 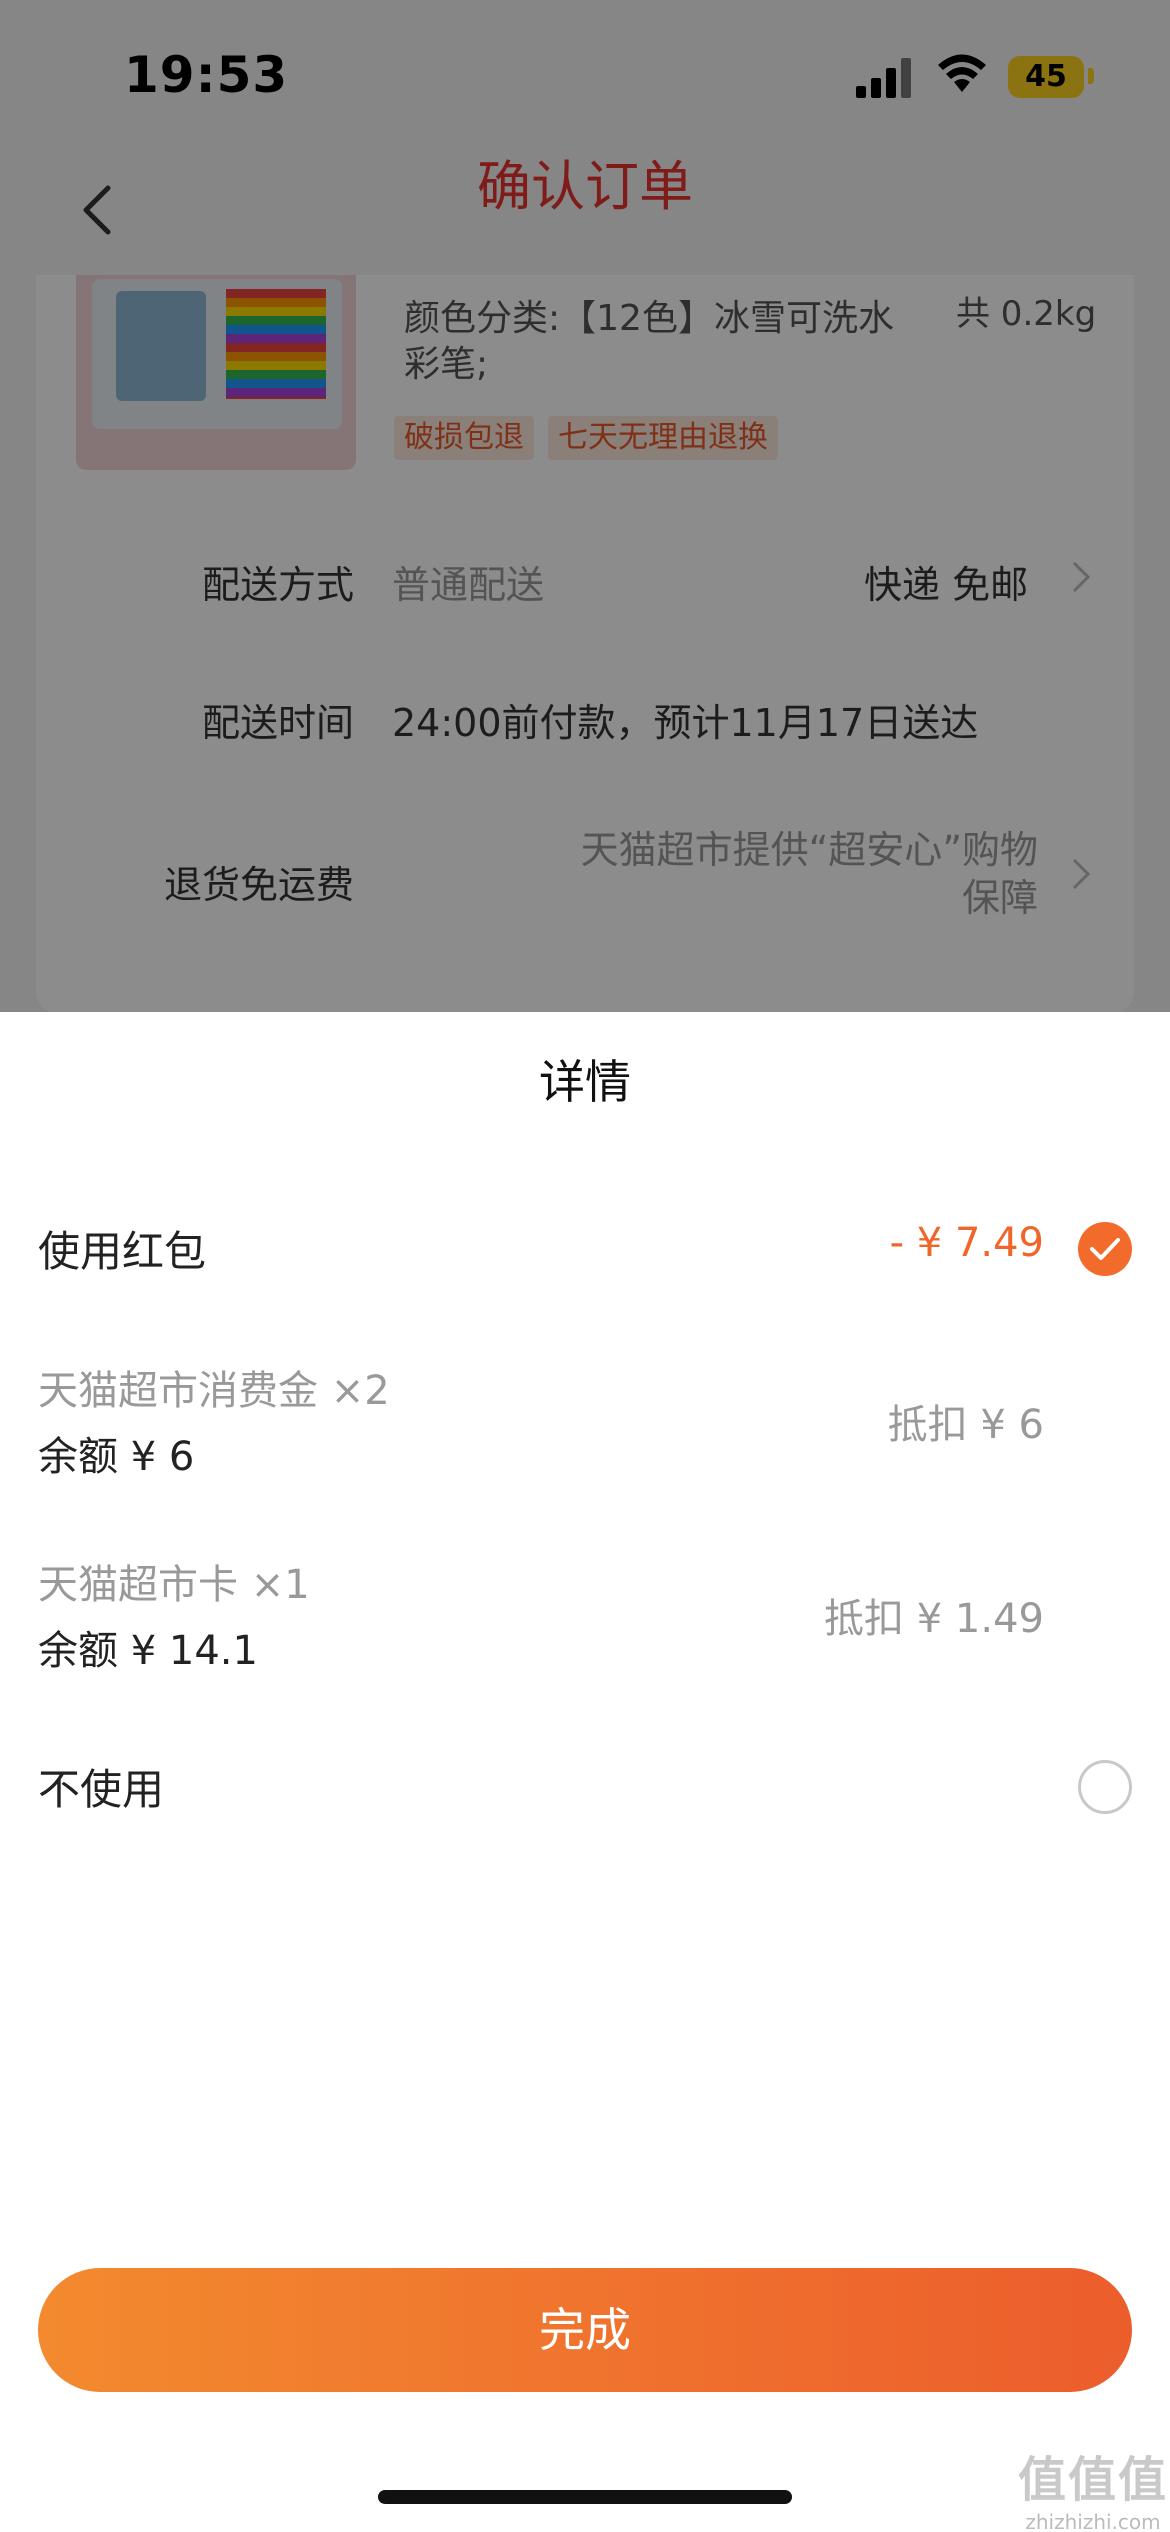 I want to click on no-use-radio, so click(x=1105, y=1787).